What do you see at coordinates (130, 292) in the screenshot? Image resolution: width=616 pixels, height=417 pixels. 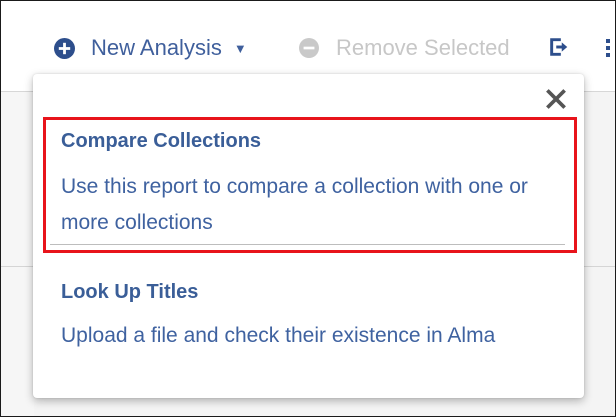 I see `menu-item-title: Look Up Titles` at bounding box center [130, 292].